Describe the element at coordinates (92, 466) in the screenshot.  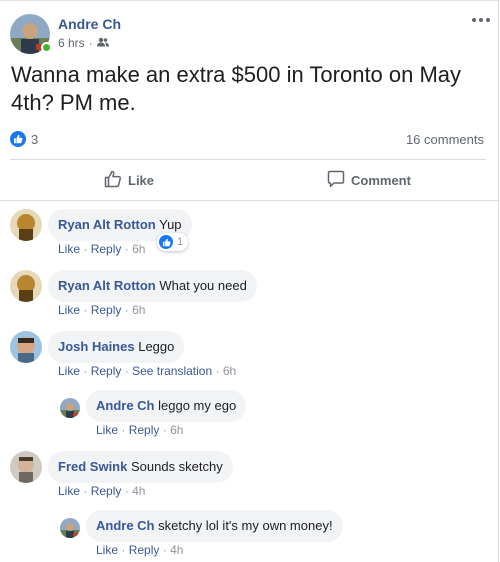
I see `commenter-name: Fred Swink` at that location.